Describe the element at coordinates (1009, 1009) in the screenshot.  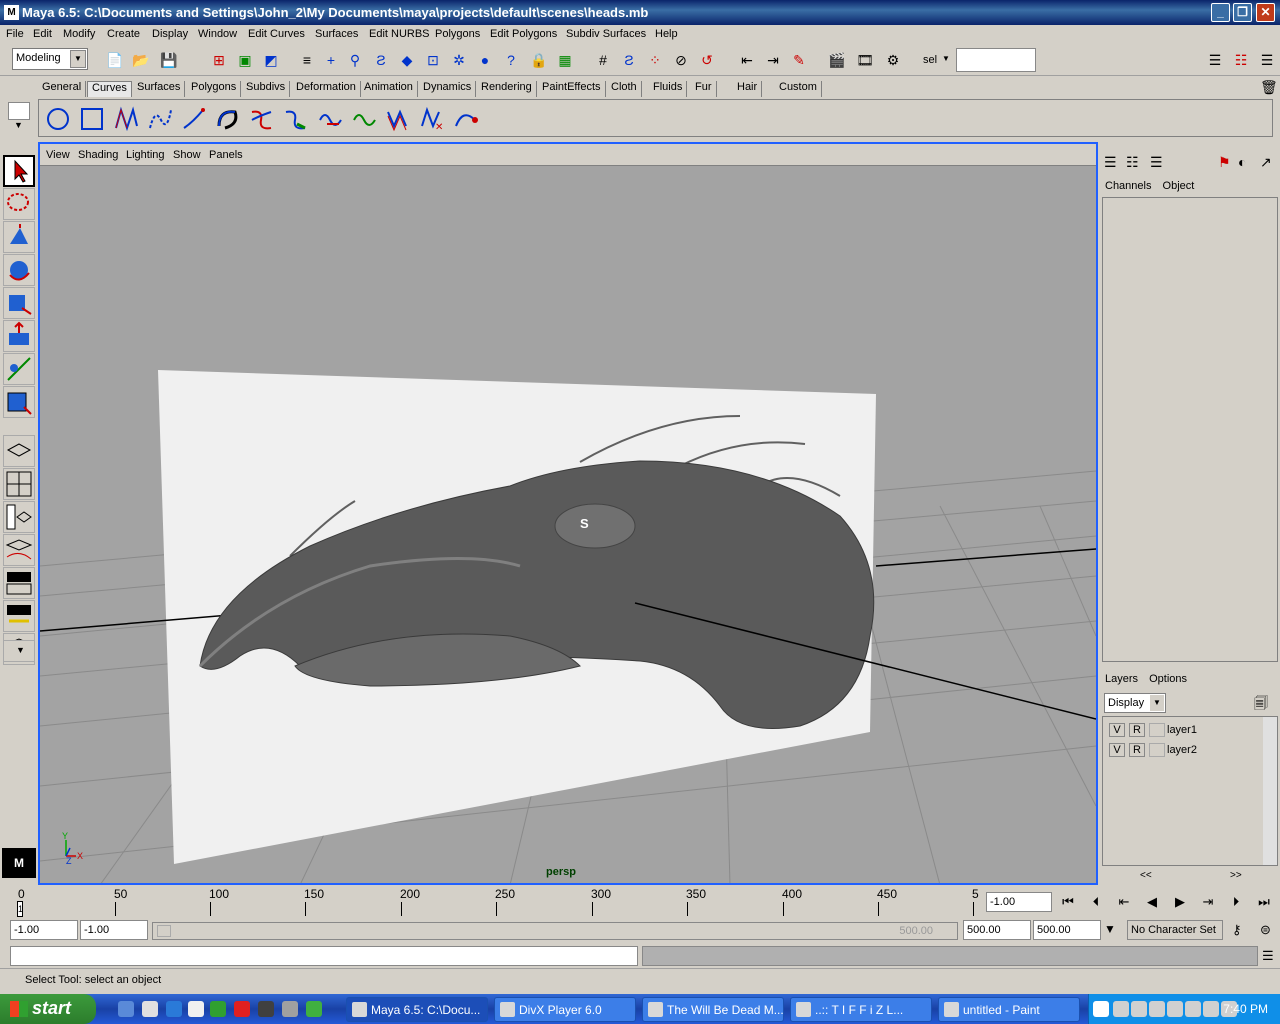
I see `taskbar-item-paint: untitled - Paint` at that location.